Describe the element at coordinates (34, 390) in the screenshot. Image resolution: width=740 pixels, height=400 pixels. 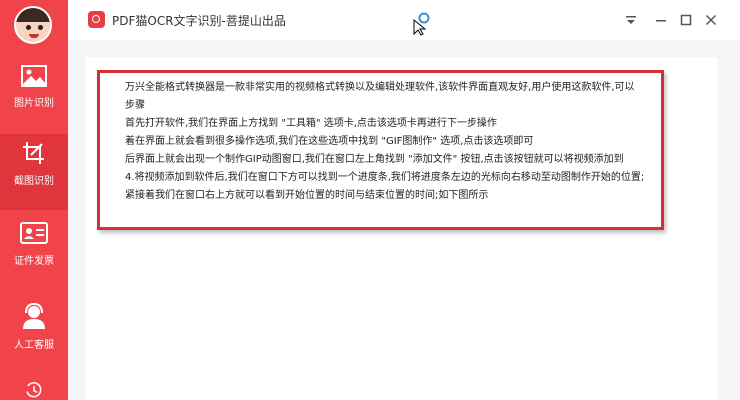
I see `history-icon` at that location.